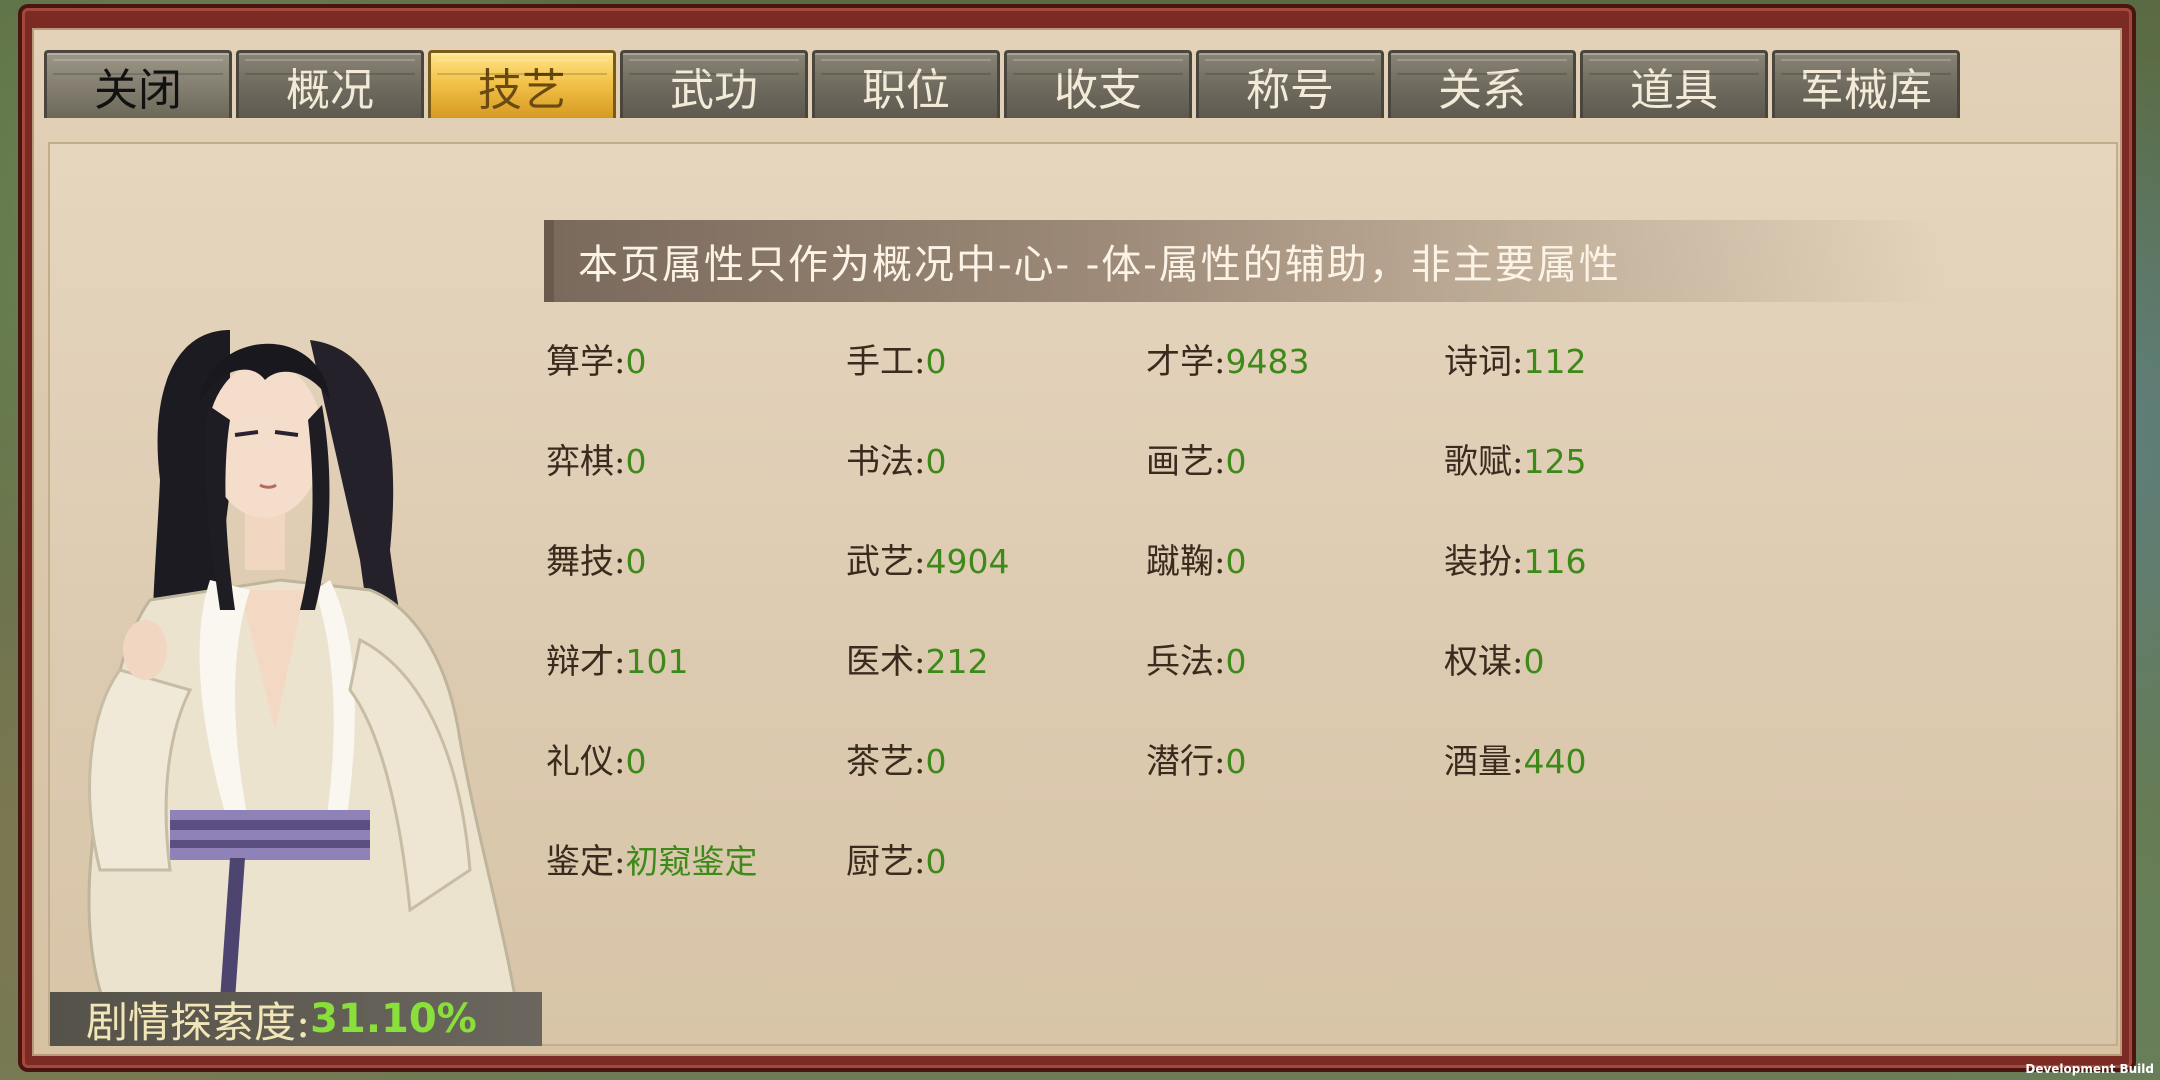 Image resolution: width=2160 pixels, height=1080 pixels. What do you see at coordinates (304, 680) in the screenshot?
I see `character-portrait` at bounding box center [304, 680].